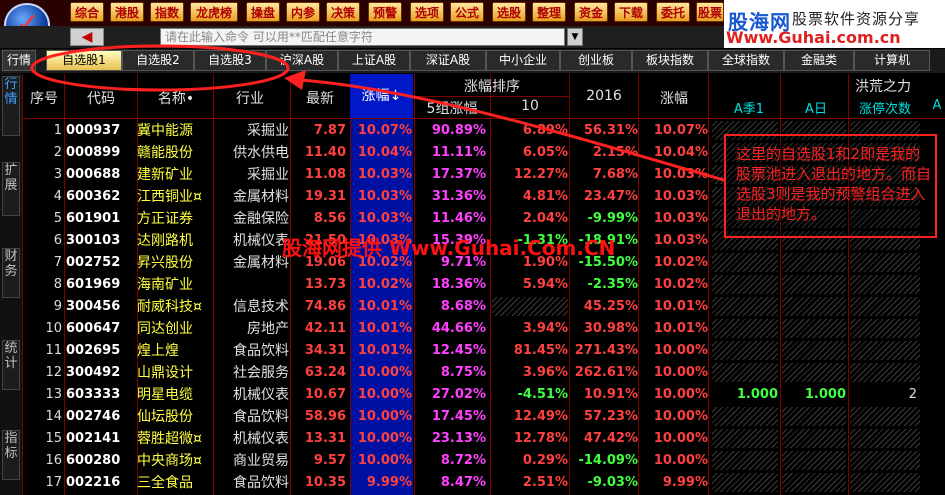 This screenshot has height=495, width=945. Describe the element at coordinates (53, 328) in the screenshot. I see `cell-no: 10` at that location.